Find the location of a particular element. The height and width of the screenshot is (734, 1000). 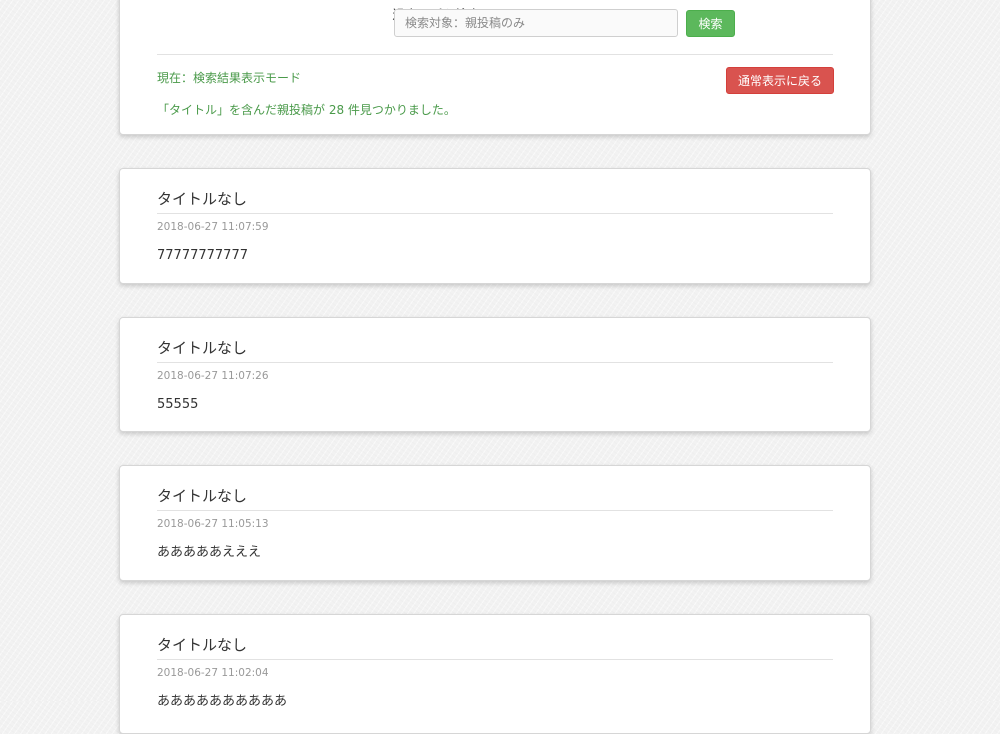

post-date: 2018-06-27 11:05:13 is located at coordinates (213, 524).